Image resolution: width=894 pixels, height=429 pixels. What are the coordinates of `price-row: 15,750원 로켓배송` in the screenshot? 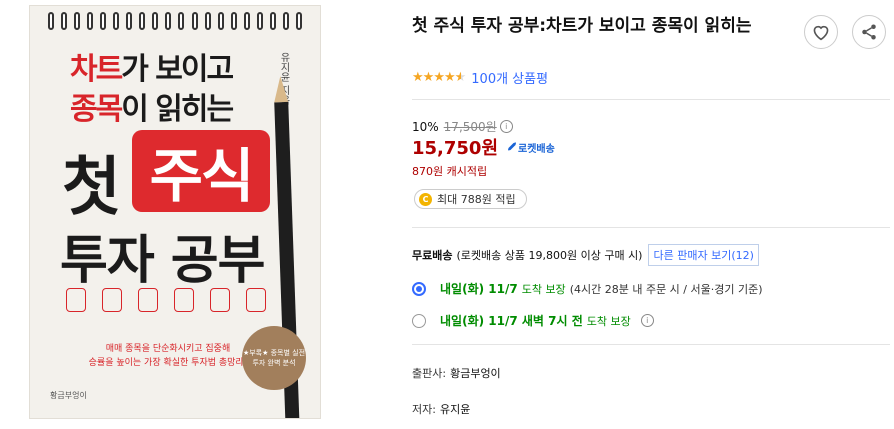 It's located at (483, 147).